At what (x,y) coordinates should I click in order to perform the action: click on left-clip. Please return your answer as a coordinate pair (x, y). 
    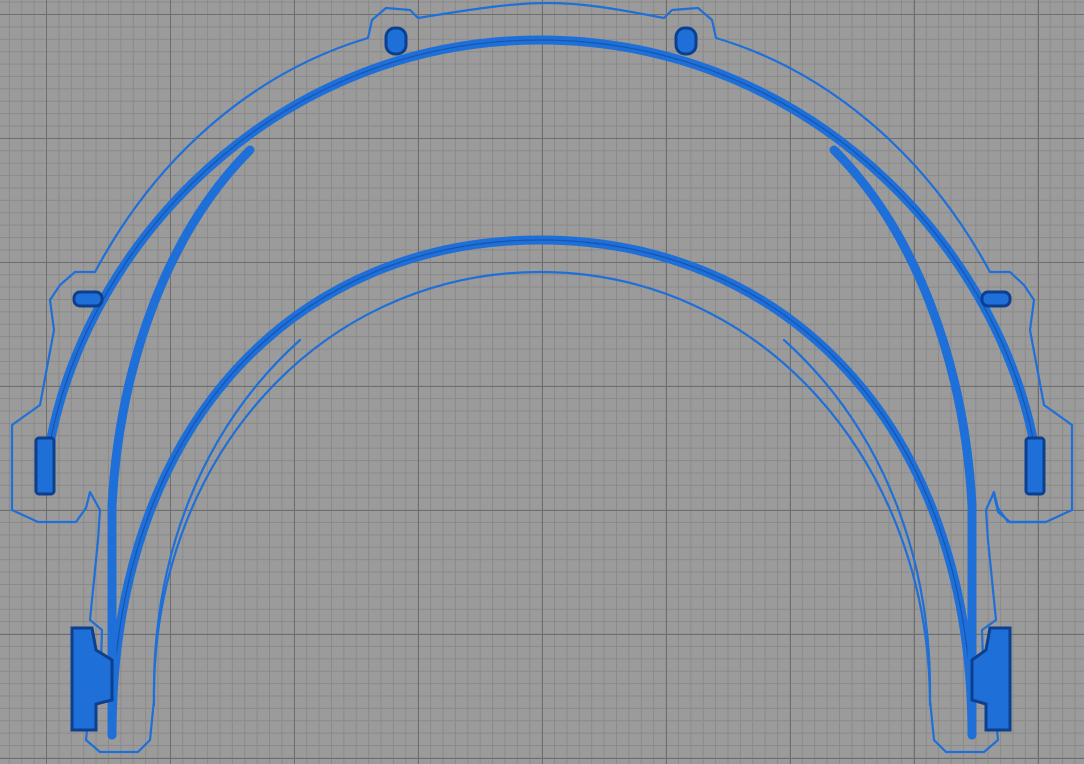
    Looking at the image, I should click on (92, 679).